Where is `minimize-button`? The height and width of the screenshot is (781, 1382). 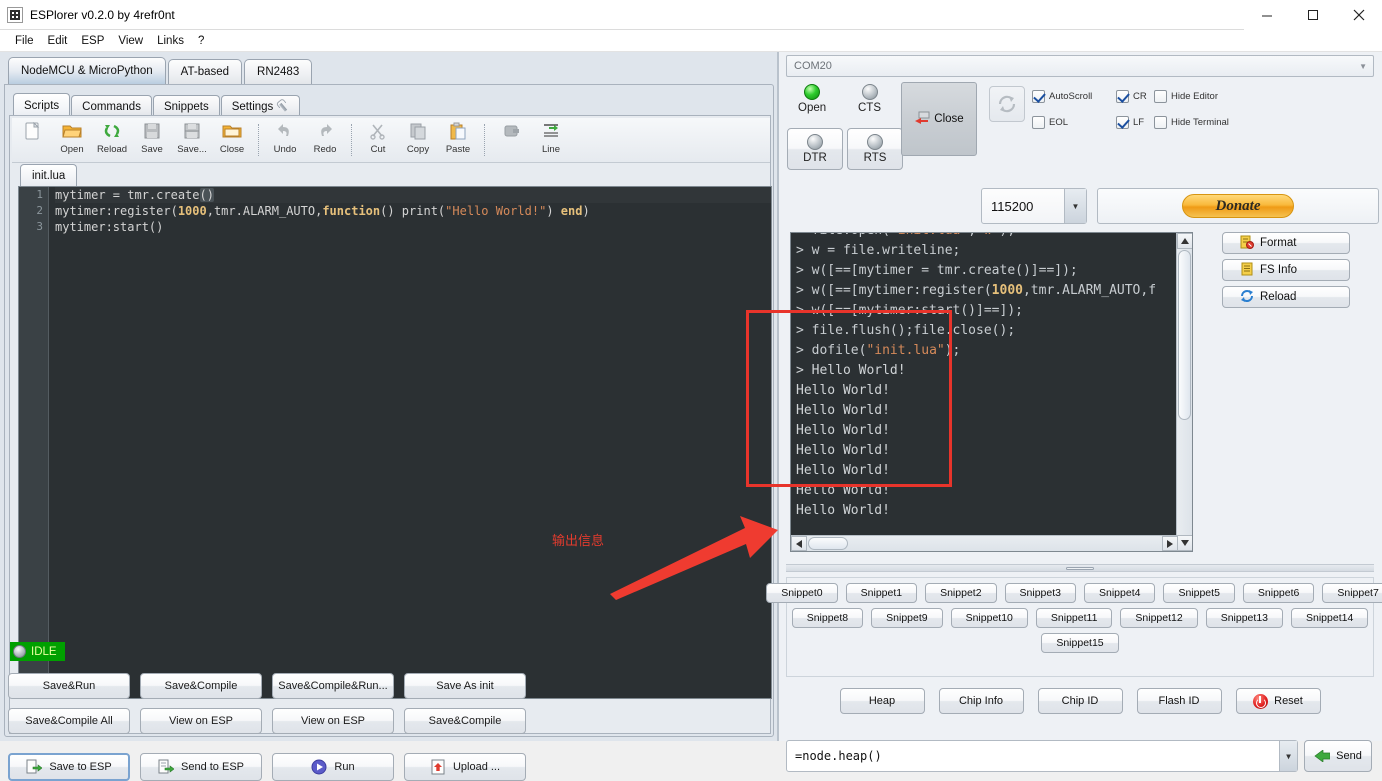 minimize-button is located at coordinates (1267, 15).